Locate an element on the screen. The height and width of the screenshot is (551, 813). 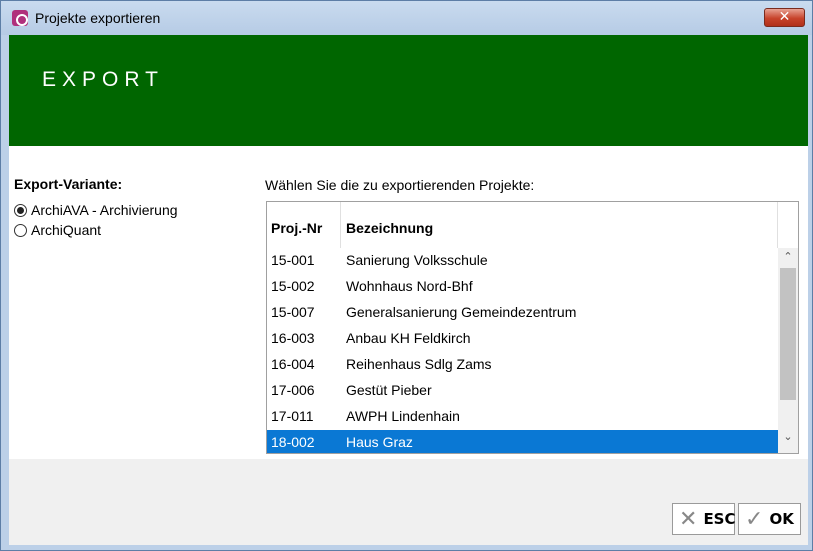
column-header-bezeichnung: Bezeichnung is located at coordinates (389, 228).